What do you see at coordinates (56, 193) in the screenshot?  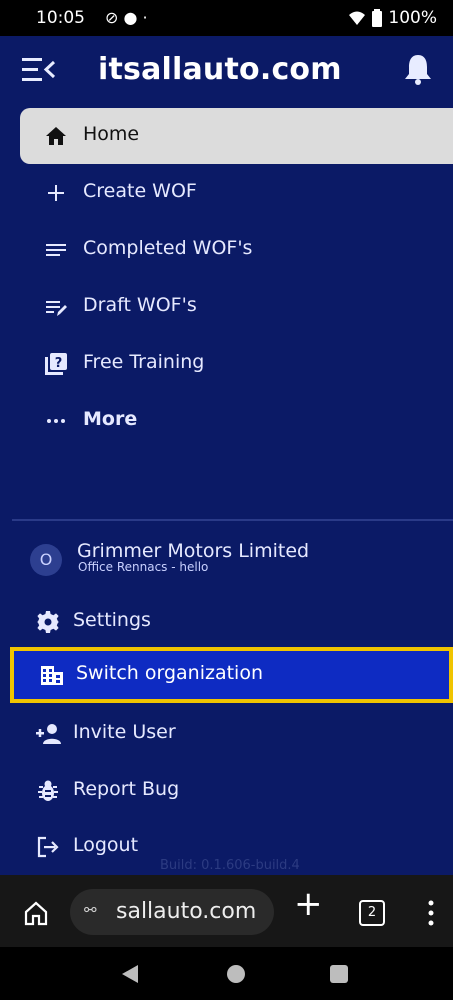 I see `plus-icon` at bounding box center [56, 193].